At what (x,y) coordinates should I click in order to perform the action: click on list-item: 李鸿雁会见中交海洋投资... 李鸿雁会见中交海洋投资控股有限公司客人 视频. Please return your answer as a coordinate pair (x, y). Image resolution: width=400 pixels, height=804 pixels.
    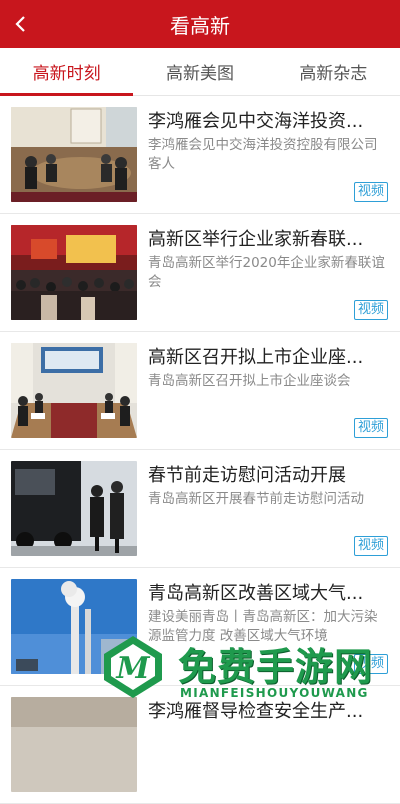
    Looking at the image, I should click on (200, 155).